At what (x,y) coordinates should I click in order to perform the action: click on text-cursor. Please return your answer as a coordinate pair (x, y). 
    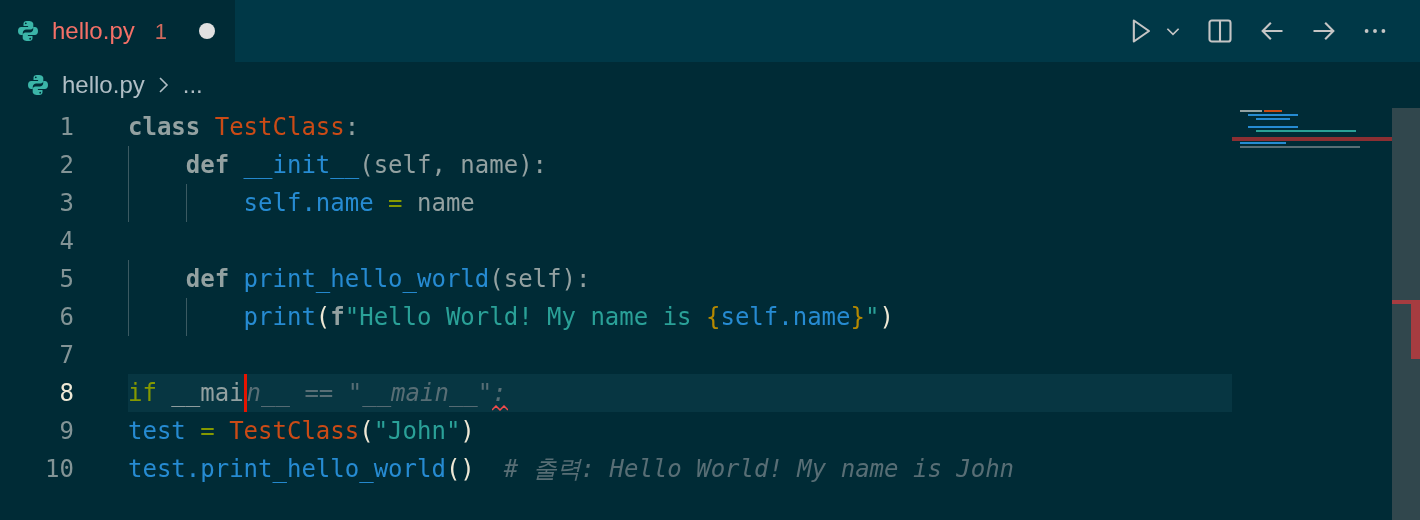
    Looking at the image, I should click on (245, 393).